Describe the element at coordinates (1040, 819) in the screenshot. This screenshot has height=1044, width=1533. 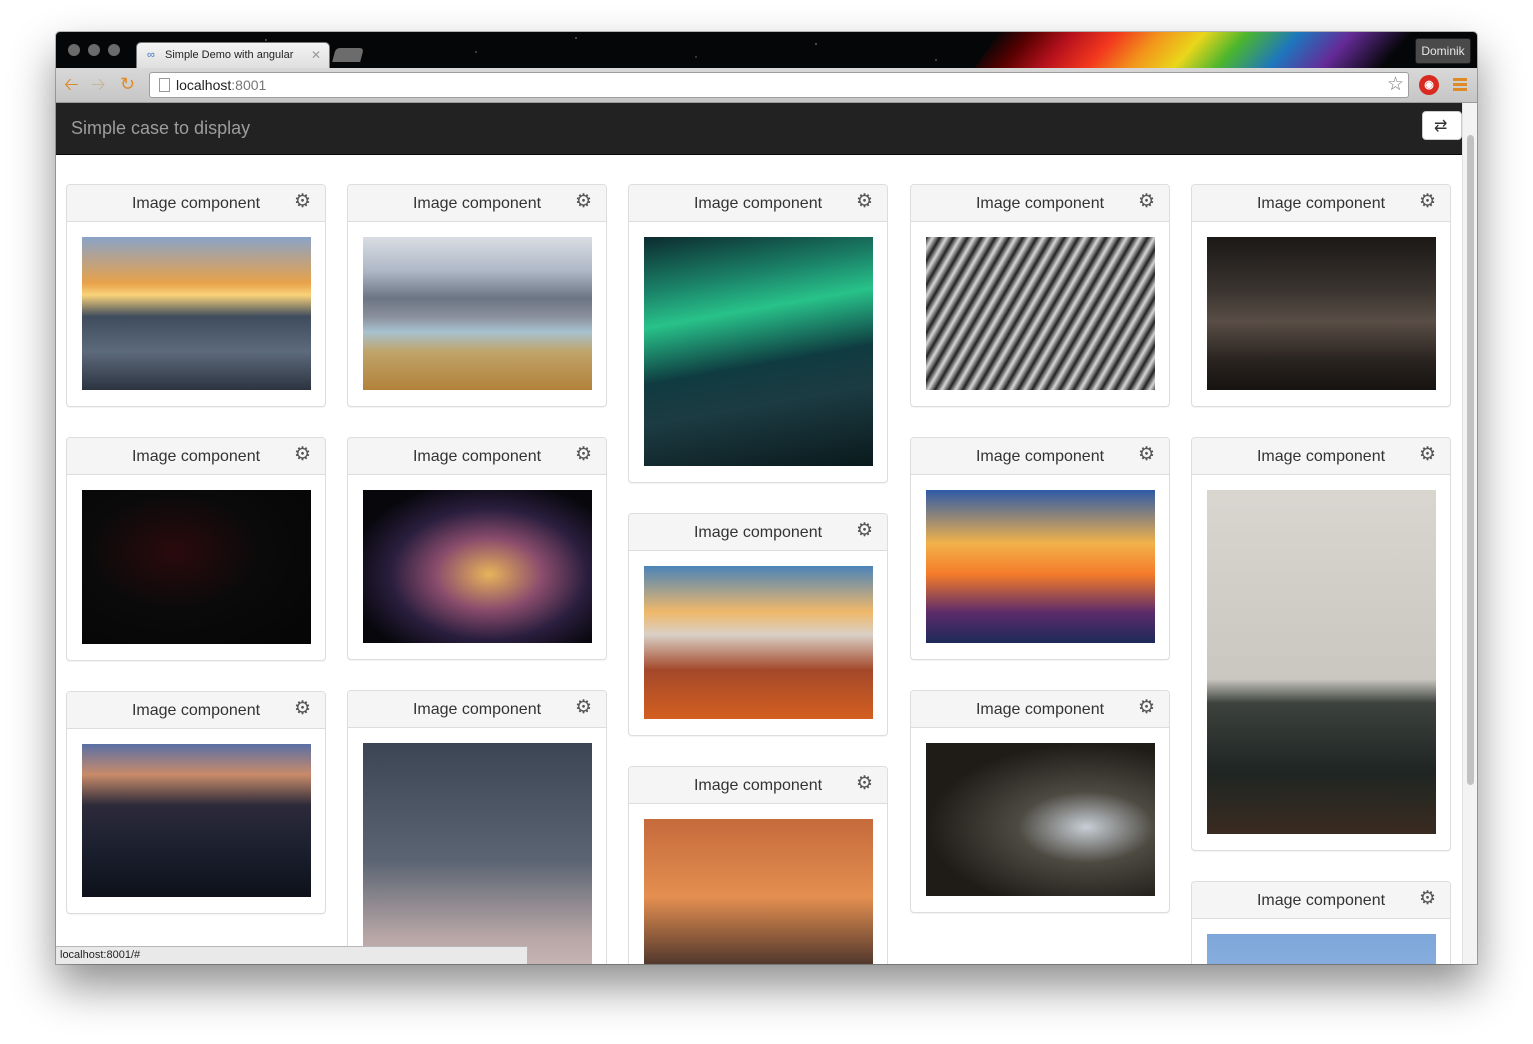
I see `woman-reading-image` at that location.